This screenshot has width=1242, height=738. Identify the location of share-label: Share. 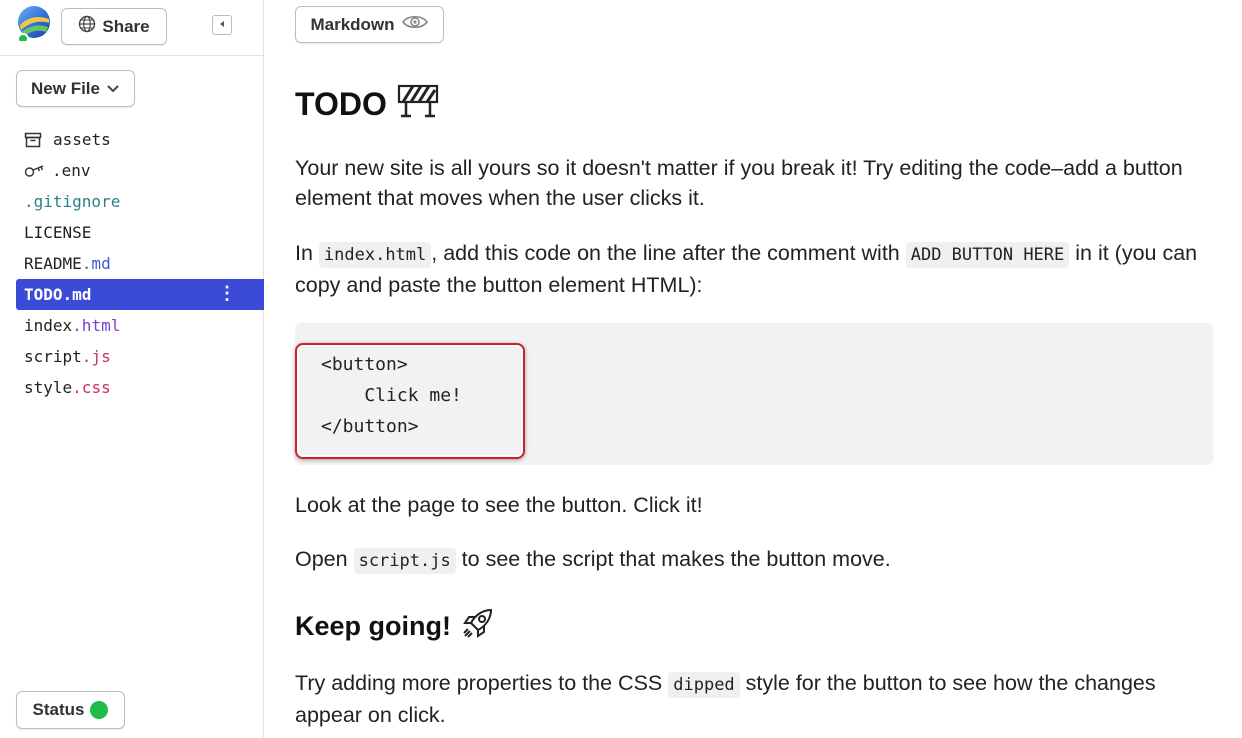
(126, 26).